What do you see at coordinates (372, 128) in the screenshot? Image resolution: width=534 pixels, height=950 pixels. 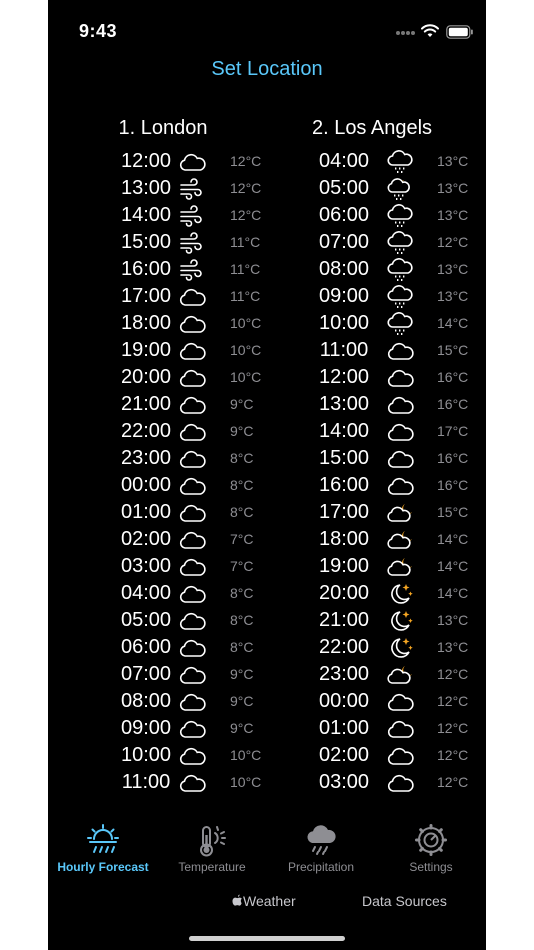 I see `location-title-los-angeles: 2. Los Angels` at bounding box center [372, 128].